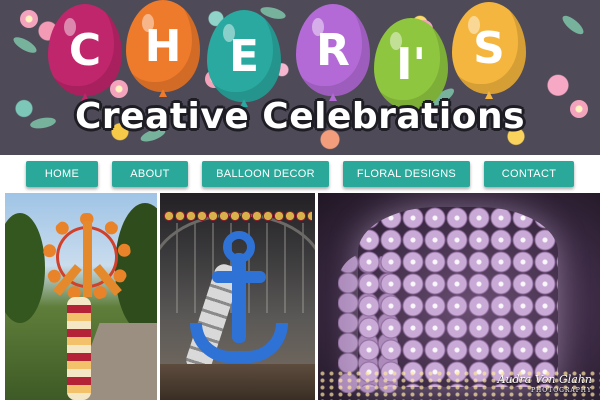 The height and width of the screenshot is (400, 600). I want to click on nav-balloon-decor-button: BALLOON DECOR, so click(265, 174).